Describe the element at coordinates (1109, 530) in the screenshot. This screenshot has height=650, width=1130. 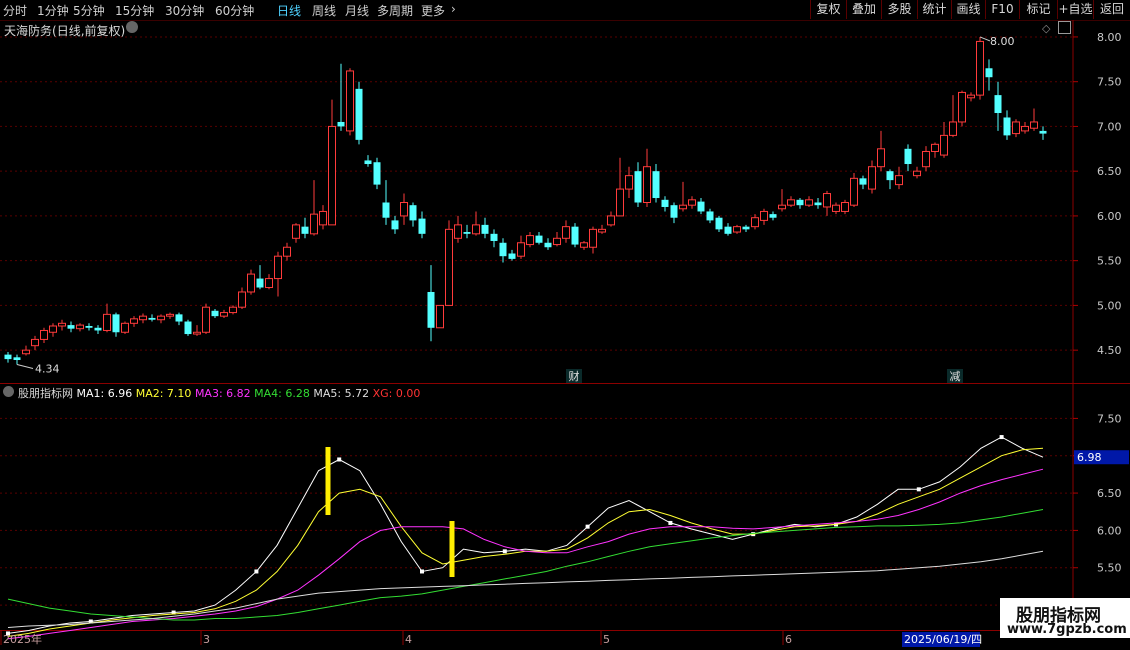
I see `indicator-y-tick-label: 6.00` at that location.